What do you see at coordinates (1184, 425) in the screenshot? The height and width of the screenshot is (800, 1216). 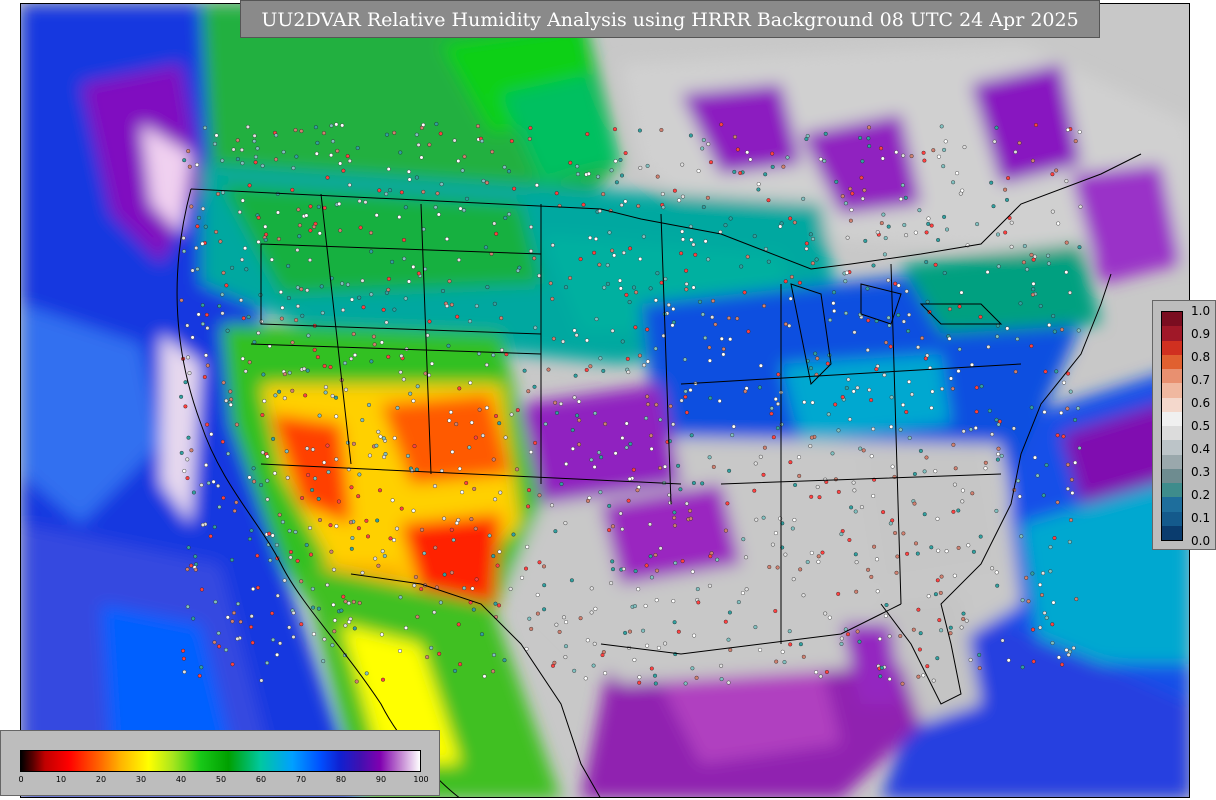 I see `increment-colorbar: 1.0 0.9 0.8 0.7 0.6 0.5 0.4 0.3 0.2 0.1 0.0` at bounding box center [1184, 425].